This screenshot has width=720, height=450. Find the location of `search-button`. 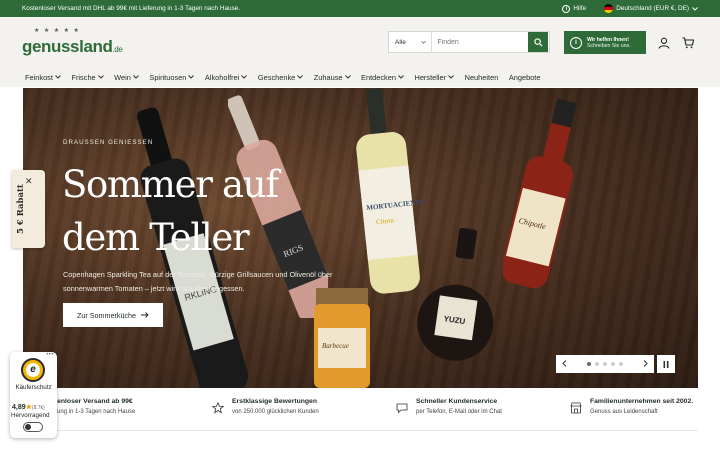

search-button is located at coordinates (538, 42).